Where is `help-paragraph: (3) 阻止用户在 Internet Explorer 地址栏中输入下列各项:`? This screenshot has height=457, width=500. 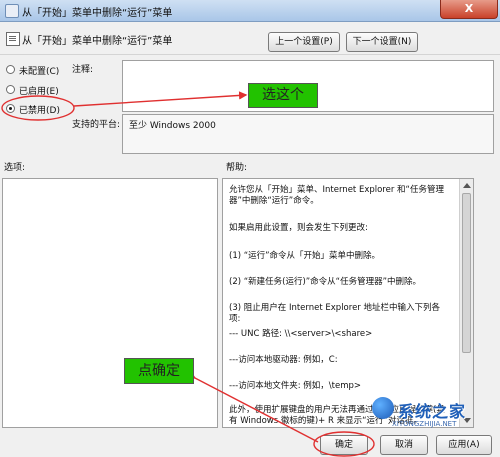
help-paragraph: (3) 阻止用户在 Internet Explorer 地址栏中输入下列各项: is located at coordinates (334, 313).